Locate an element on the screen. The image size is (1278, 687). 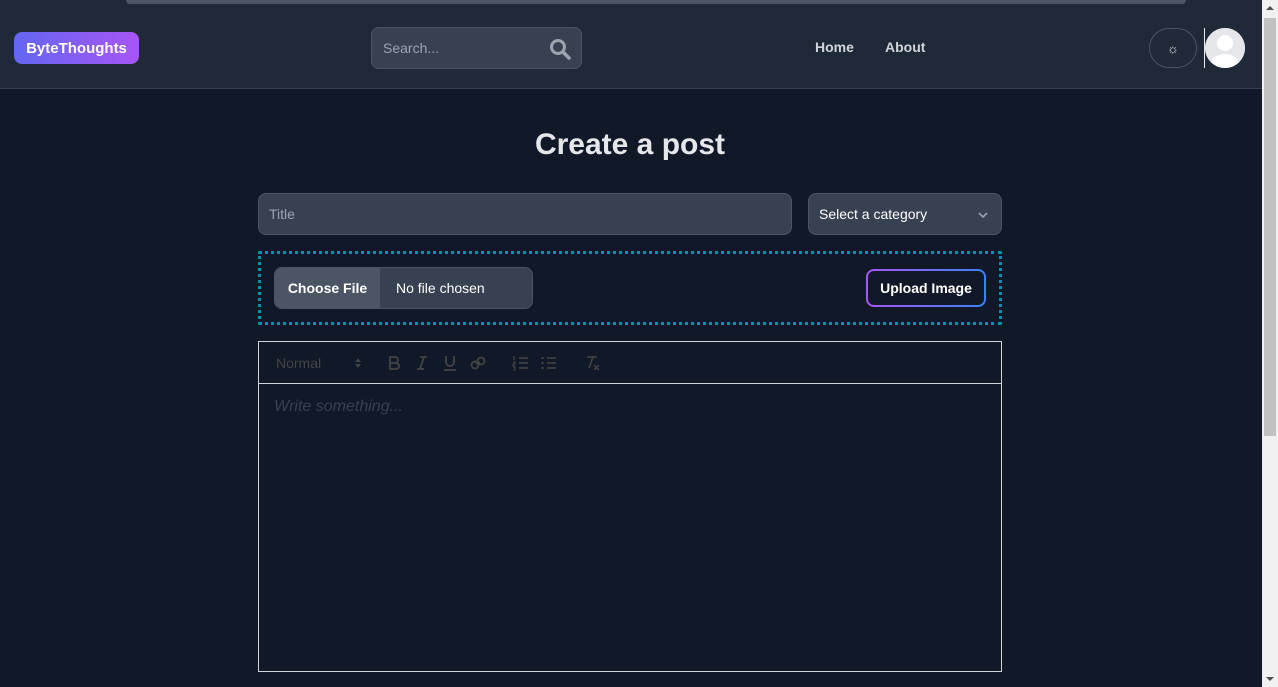
search-icon is located at coordinates (560, 49).